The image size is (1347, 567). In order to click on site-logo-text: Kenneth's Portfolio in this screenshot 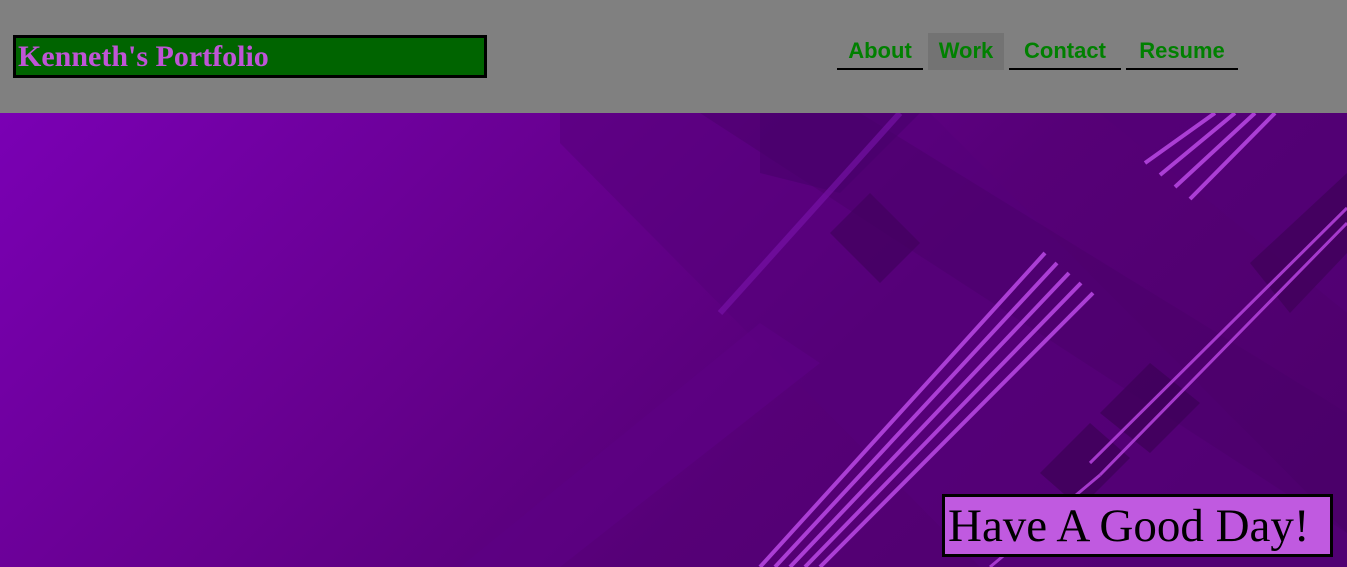, I will do `click(143, 56)`.